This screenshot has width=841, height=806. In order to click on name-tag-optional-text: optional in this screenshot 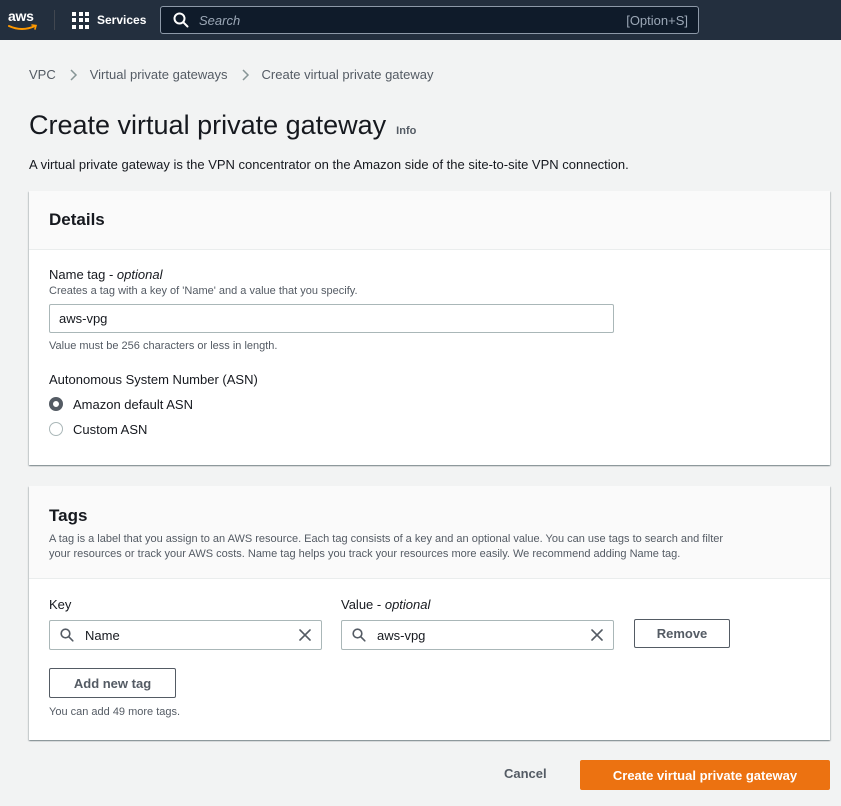, I will do `click(139, 274)`.